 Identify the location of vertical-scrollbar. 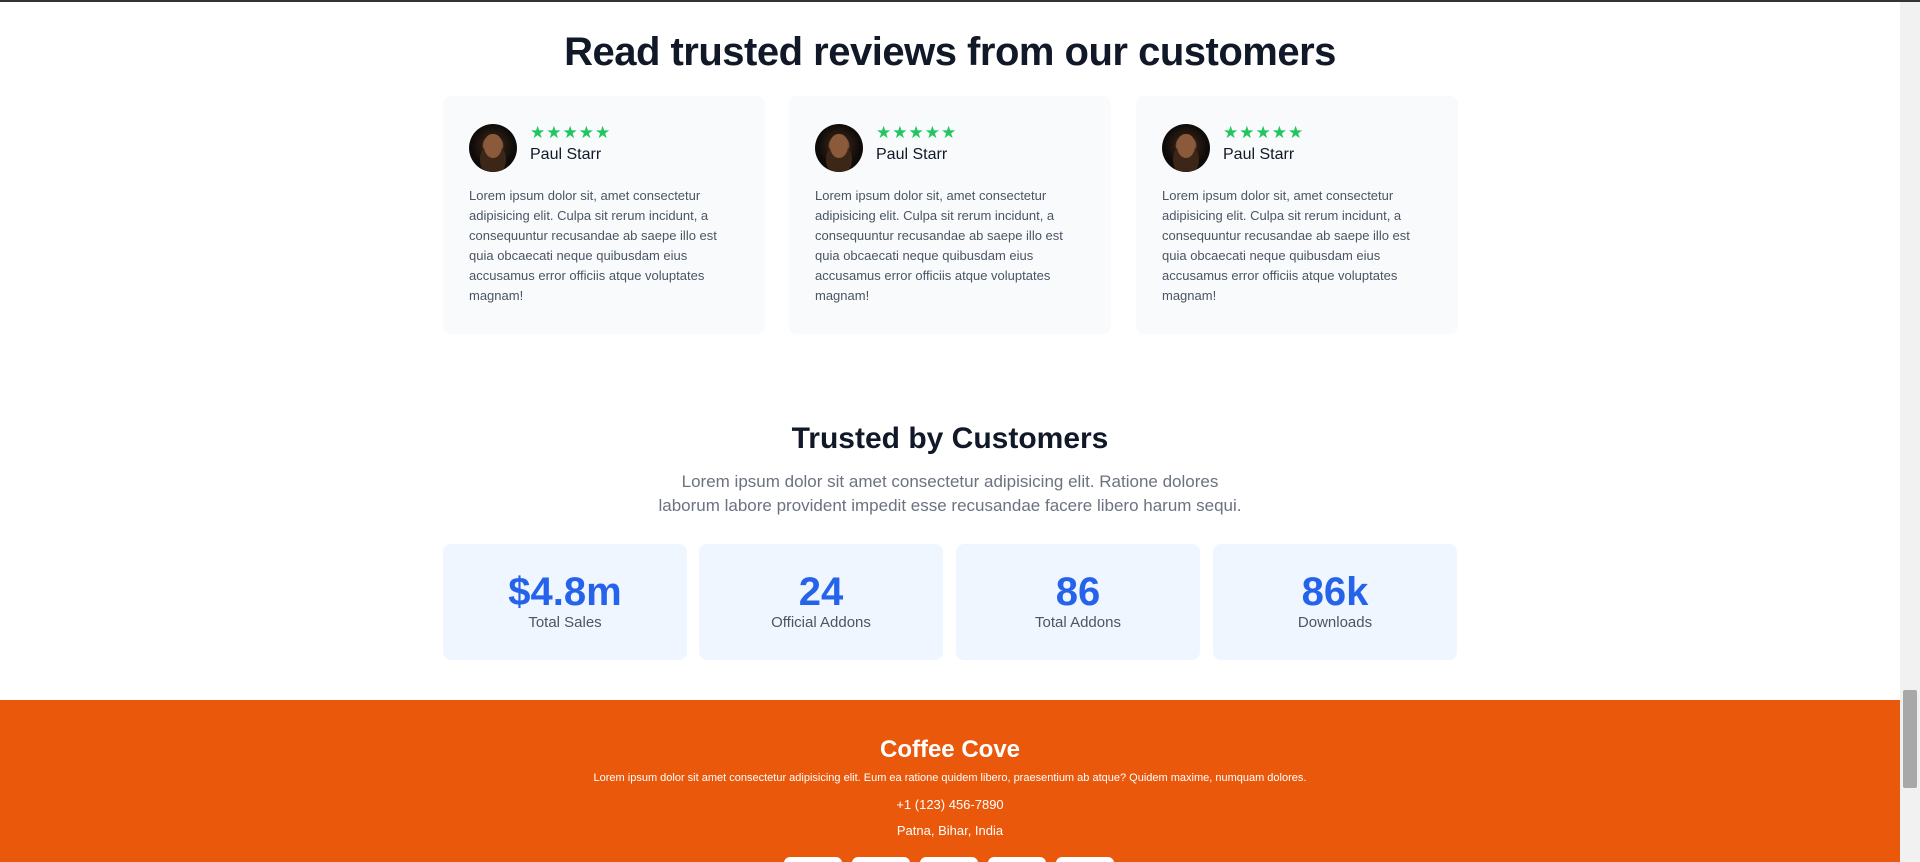
(1910, 432).